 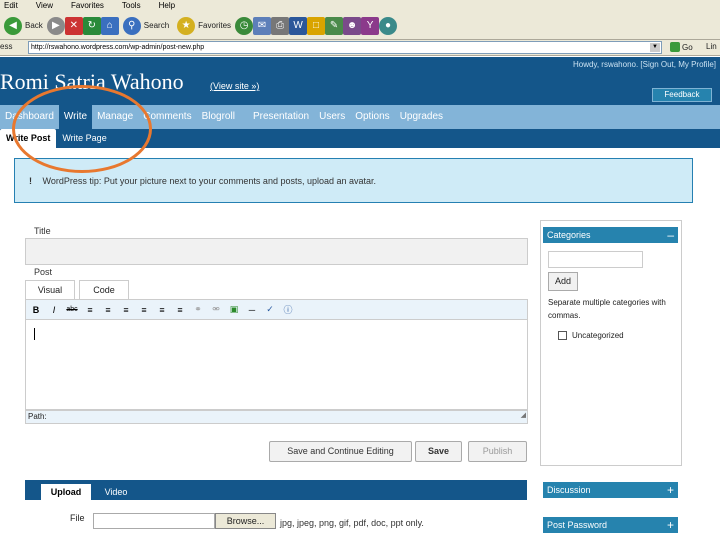 What do you see at coordinates (675, 47) in the screenshot?
I see `go-arrow-icon` at bounding box center [675, 47].